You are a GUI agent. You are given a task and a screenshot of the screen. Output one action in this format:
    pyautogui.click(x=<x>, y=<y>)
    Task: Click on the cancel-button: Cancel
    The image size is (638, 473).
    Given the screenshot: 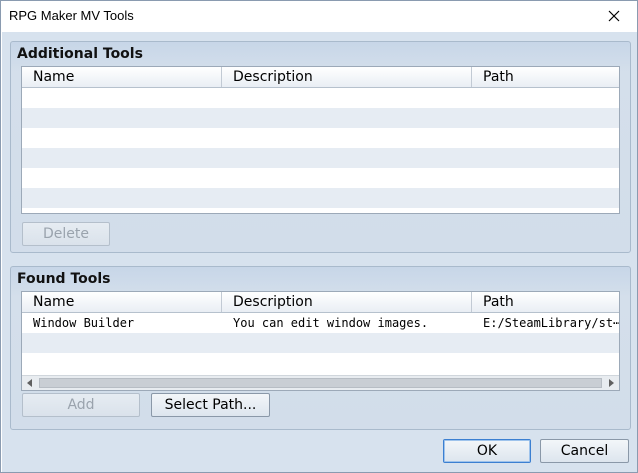 What is the action you would take?
    pyautogui.click(x=584, y=451)
    